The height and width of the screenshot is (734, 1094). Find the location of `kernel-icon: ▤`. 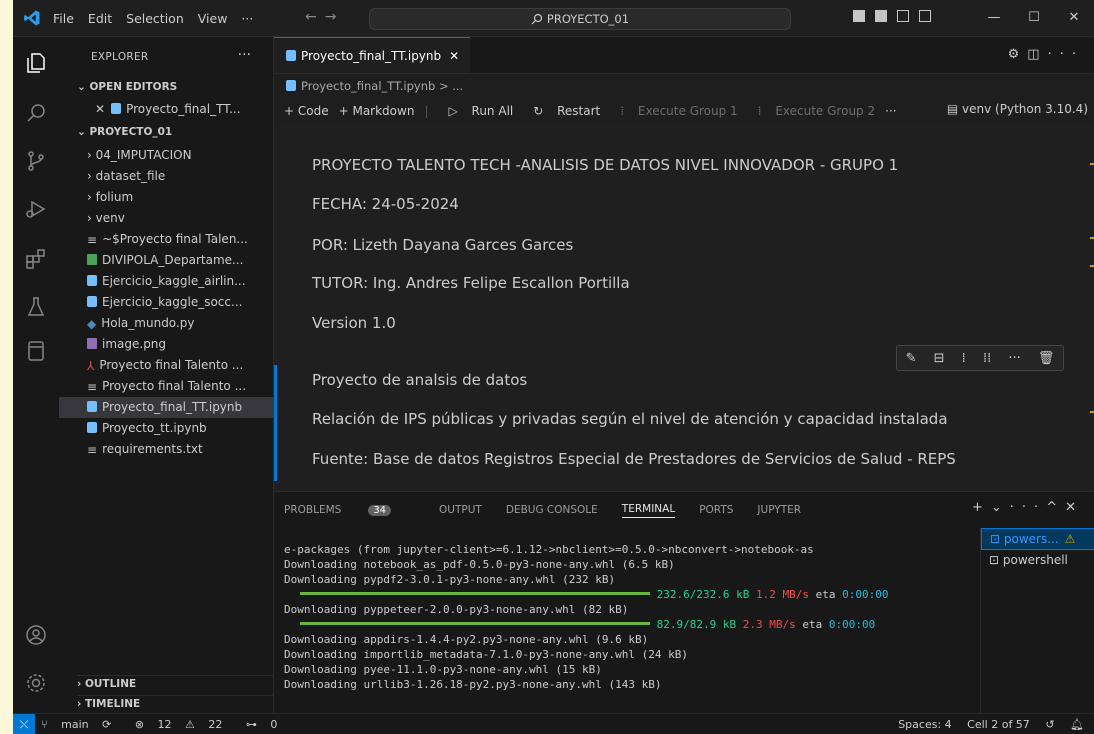

kernel-icon: ▤ is located at coordinates (954, 109).